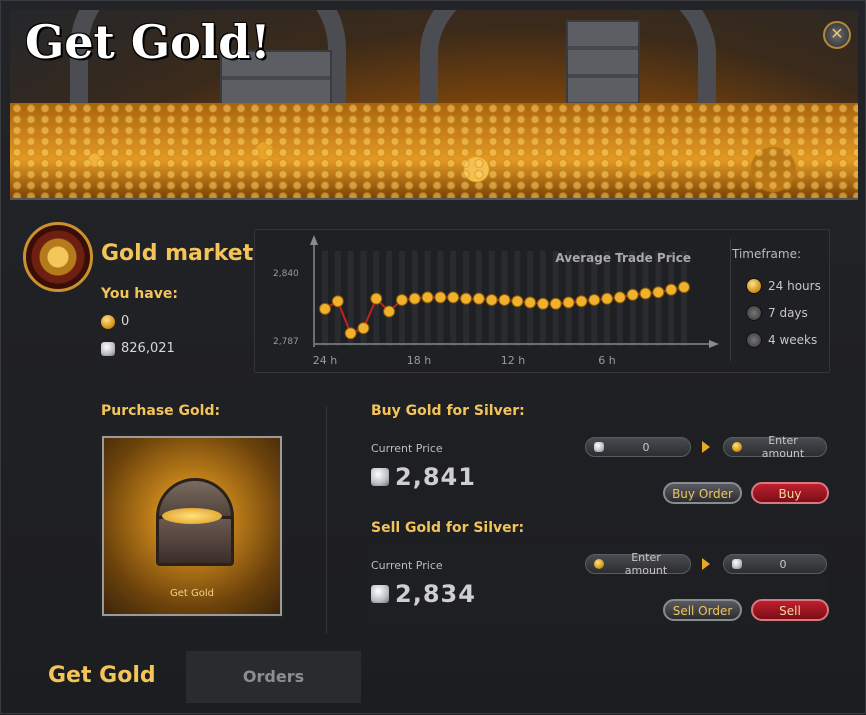  Describe the element at coordinates (407, 565) in the screenshot. I see `sell-current-price-label: Current Price` at that location.